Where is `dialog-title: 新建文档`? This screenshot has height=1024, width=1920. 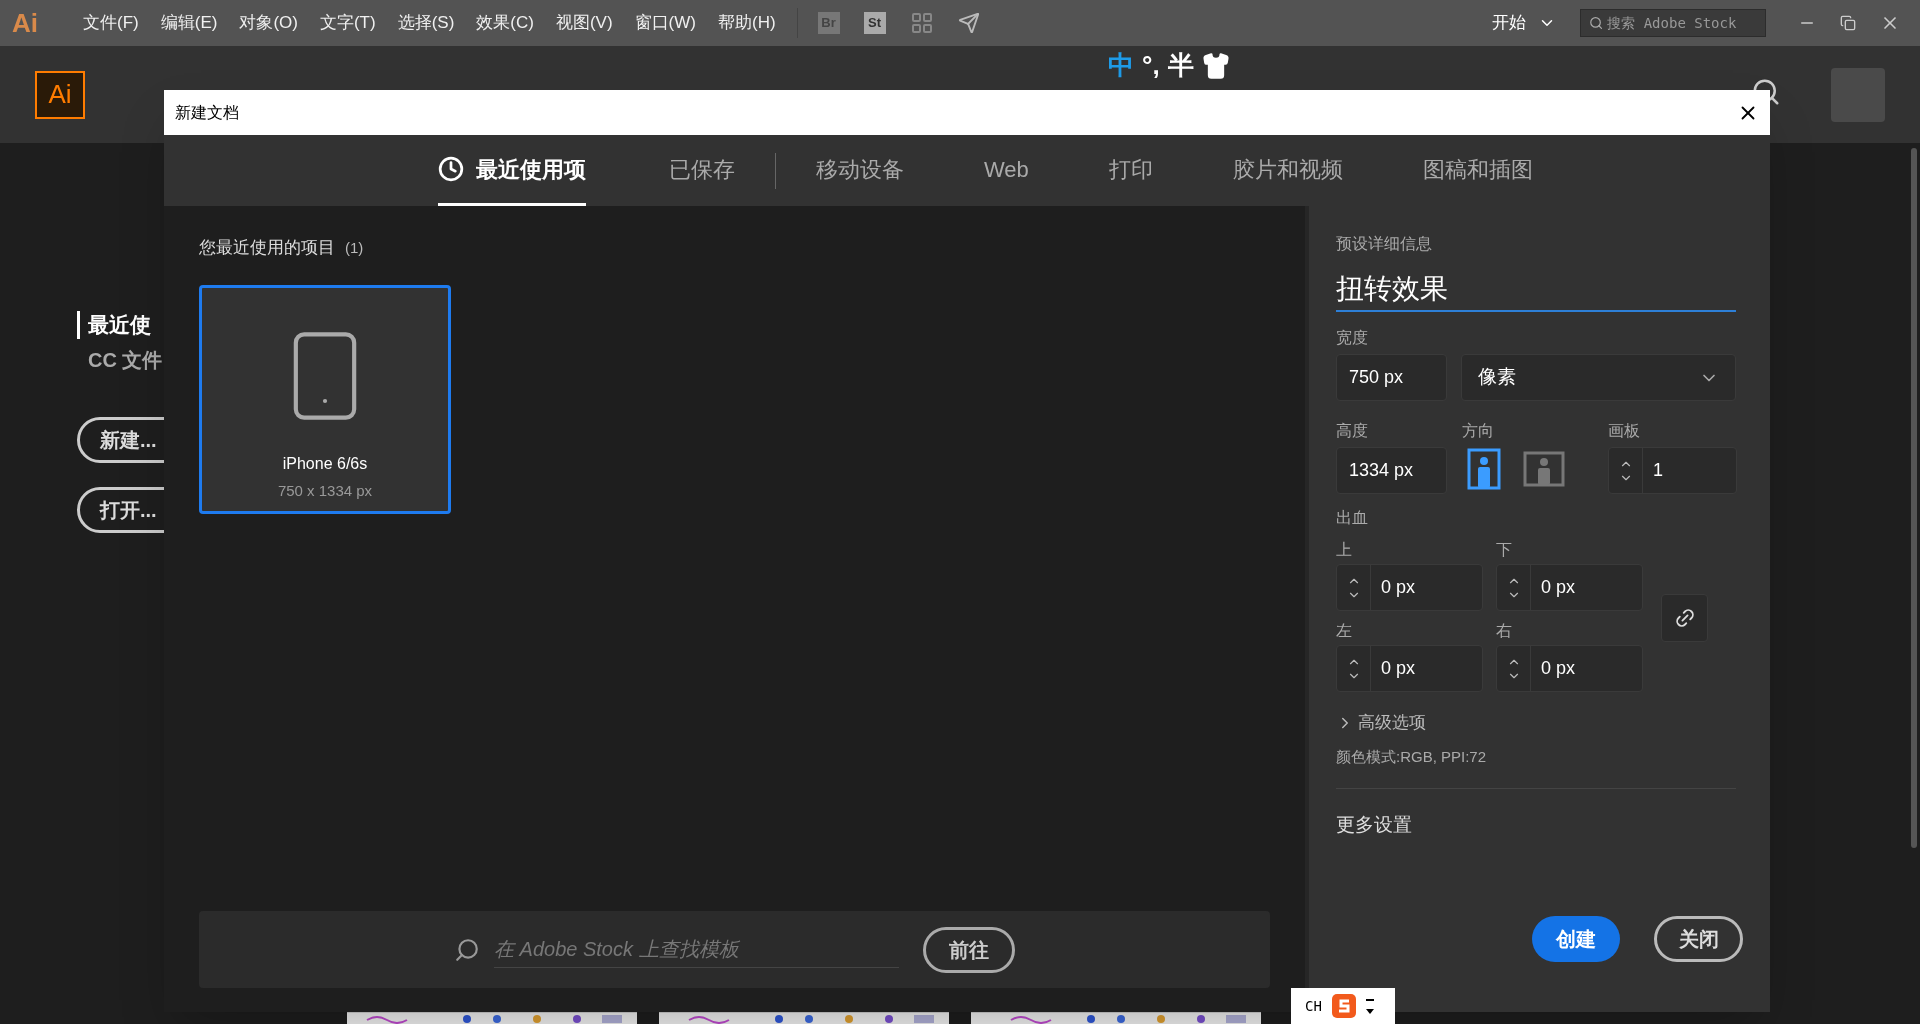 dialog-title: 新建文档 is located at coordinates (207, 112).